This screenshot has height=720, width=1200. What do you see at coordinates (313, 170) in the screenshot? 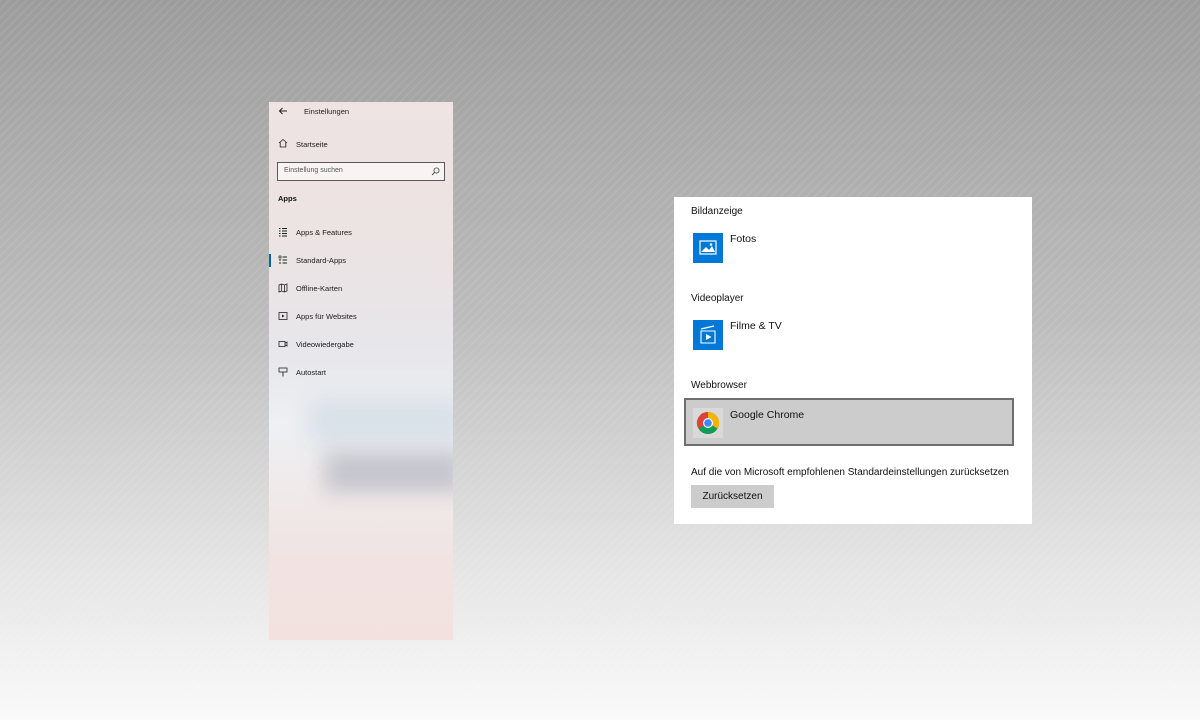
I see `search-placeholder: Einstellung suchen` at bounding box center [313, 170].